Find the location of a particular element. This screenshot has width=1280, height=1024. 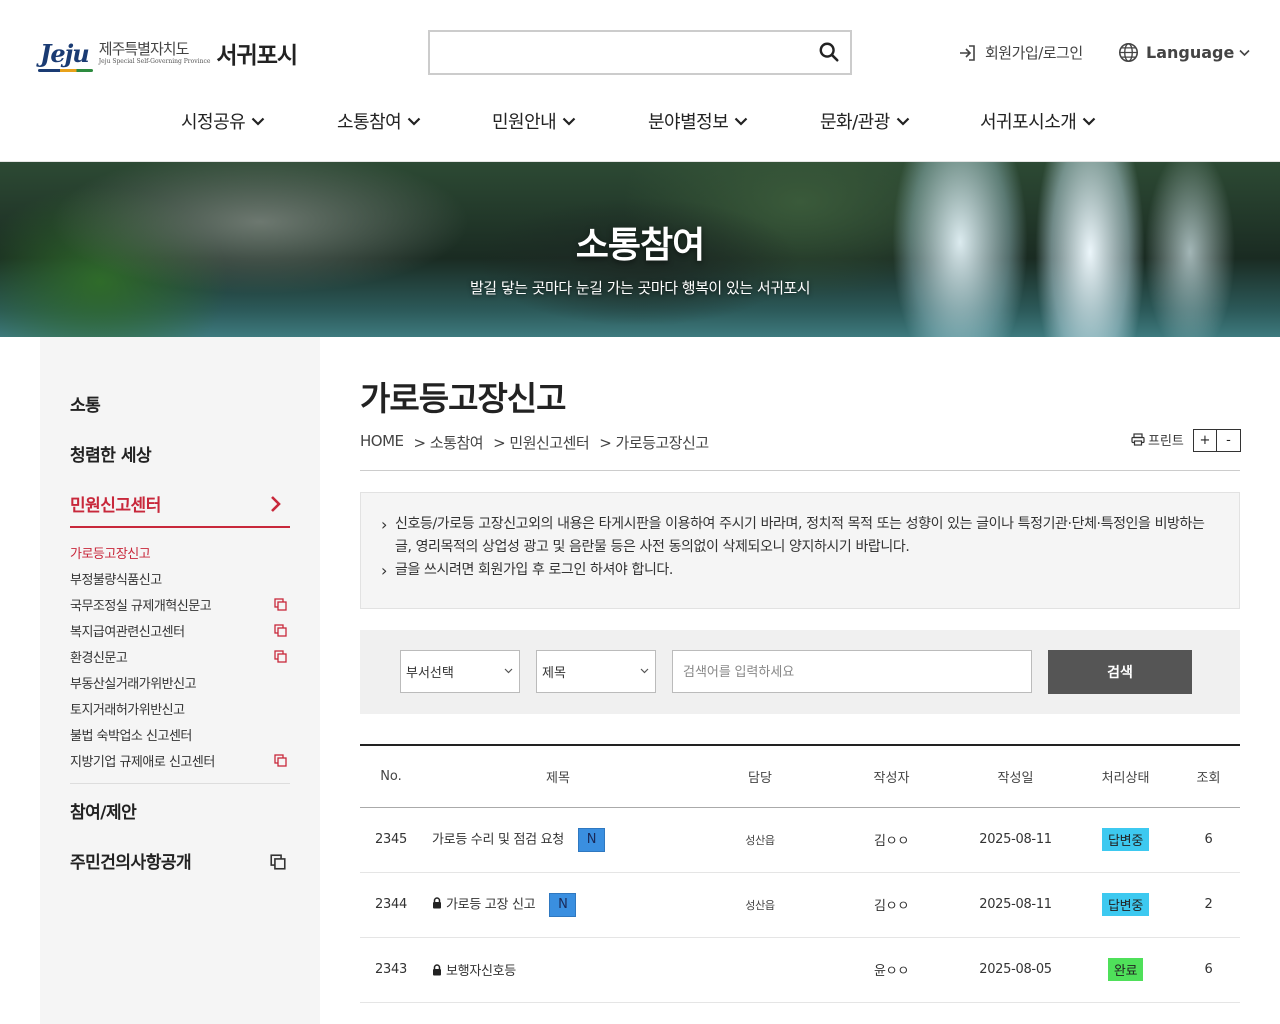

table-row: 2343 보행자신호등 윤ㅇㅇ 2025-08-05 완료 6 is located at coordinates (800, 970).